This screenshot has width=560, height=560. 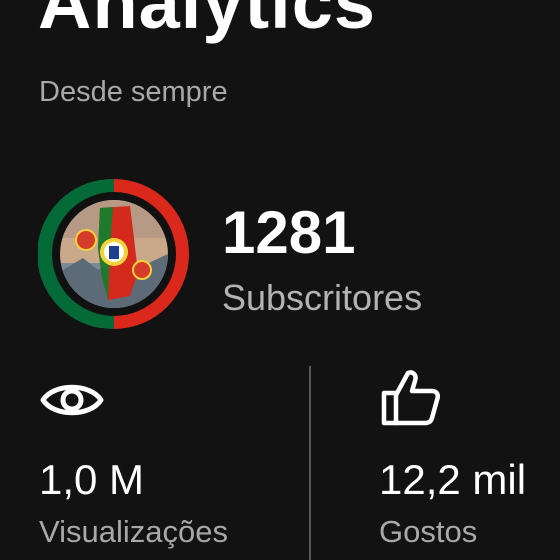 What do you see at coordinates (453, 479) in the screenshot?
I see `likes-value: 12,2 mil` at bounding box center [453, 479].